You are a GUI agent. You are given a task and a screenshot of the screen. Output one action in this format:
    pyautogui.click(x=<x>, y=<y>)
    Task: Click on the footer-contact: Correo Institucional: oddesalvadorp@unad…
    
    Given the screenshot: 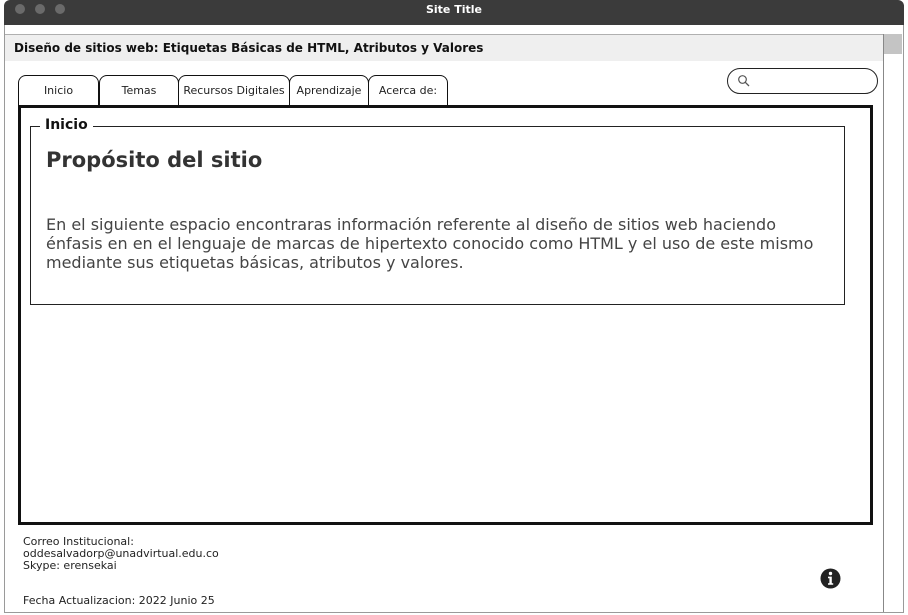 What is the action you would take?
    pyautogui.click(x=121, y=554)
    